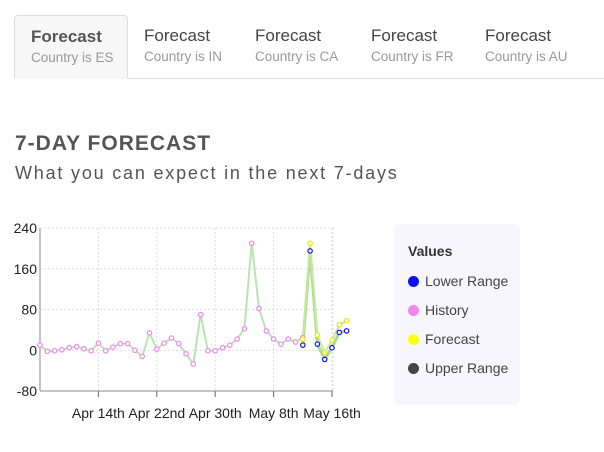 This screenshot has height=452, width=604. Describe the element at coordinates (324, 306) in the screenshot. I see `lower-range-line` at that location.